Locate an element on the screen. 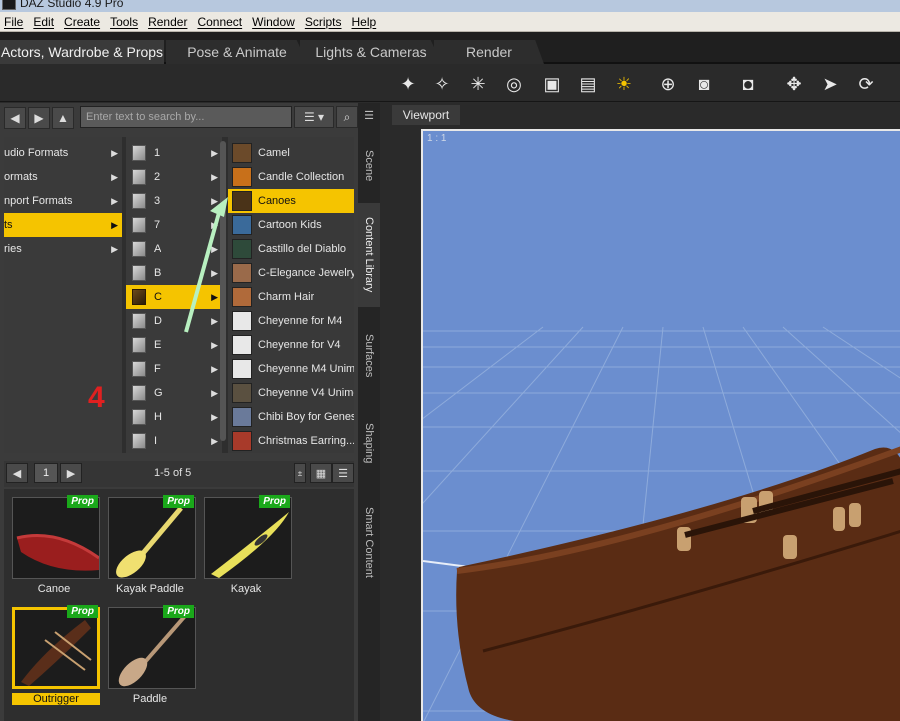 The image size is (900, 721). tab-render: Render is located at coordinates (489, 52).